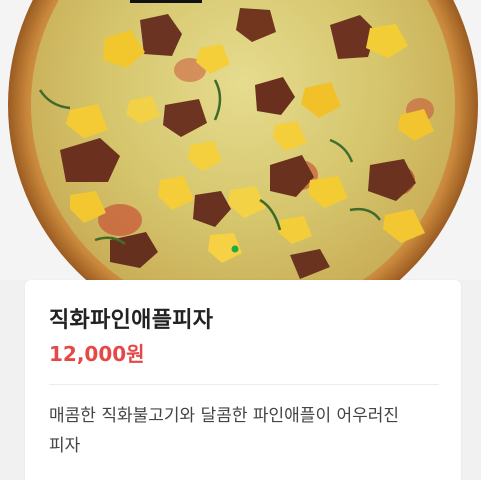  I want to click on product-description: 매콤한 직화불고기와 달콤한 파인애플이 어우러진 피자, so click(224, 431).